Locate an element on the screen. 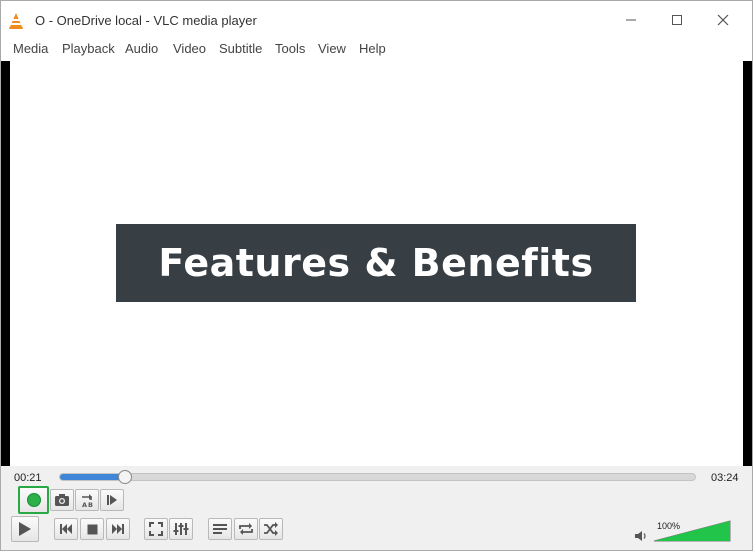 The height and width of the screenshot is (551, 753). banner-text: Features & Benefits is located at coordinates (376, 263).